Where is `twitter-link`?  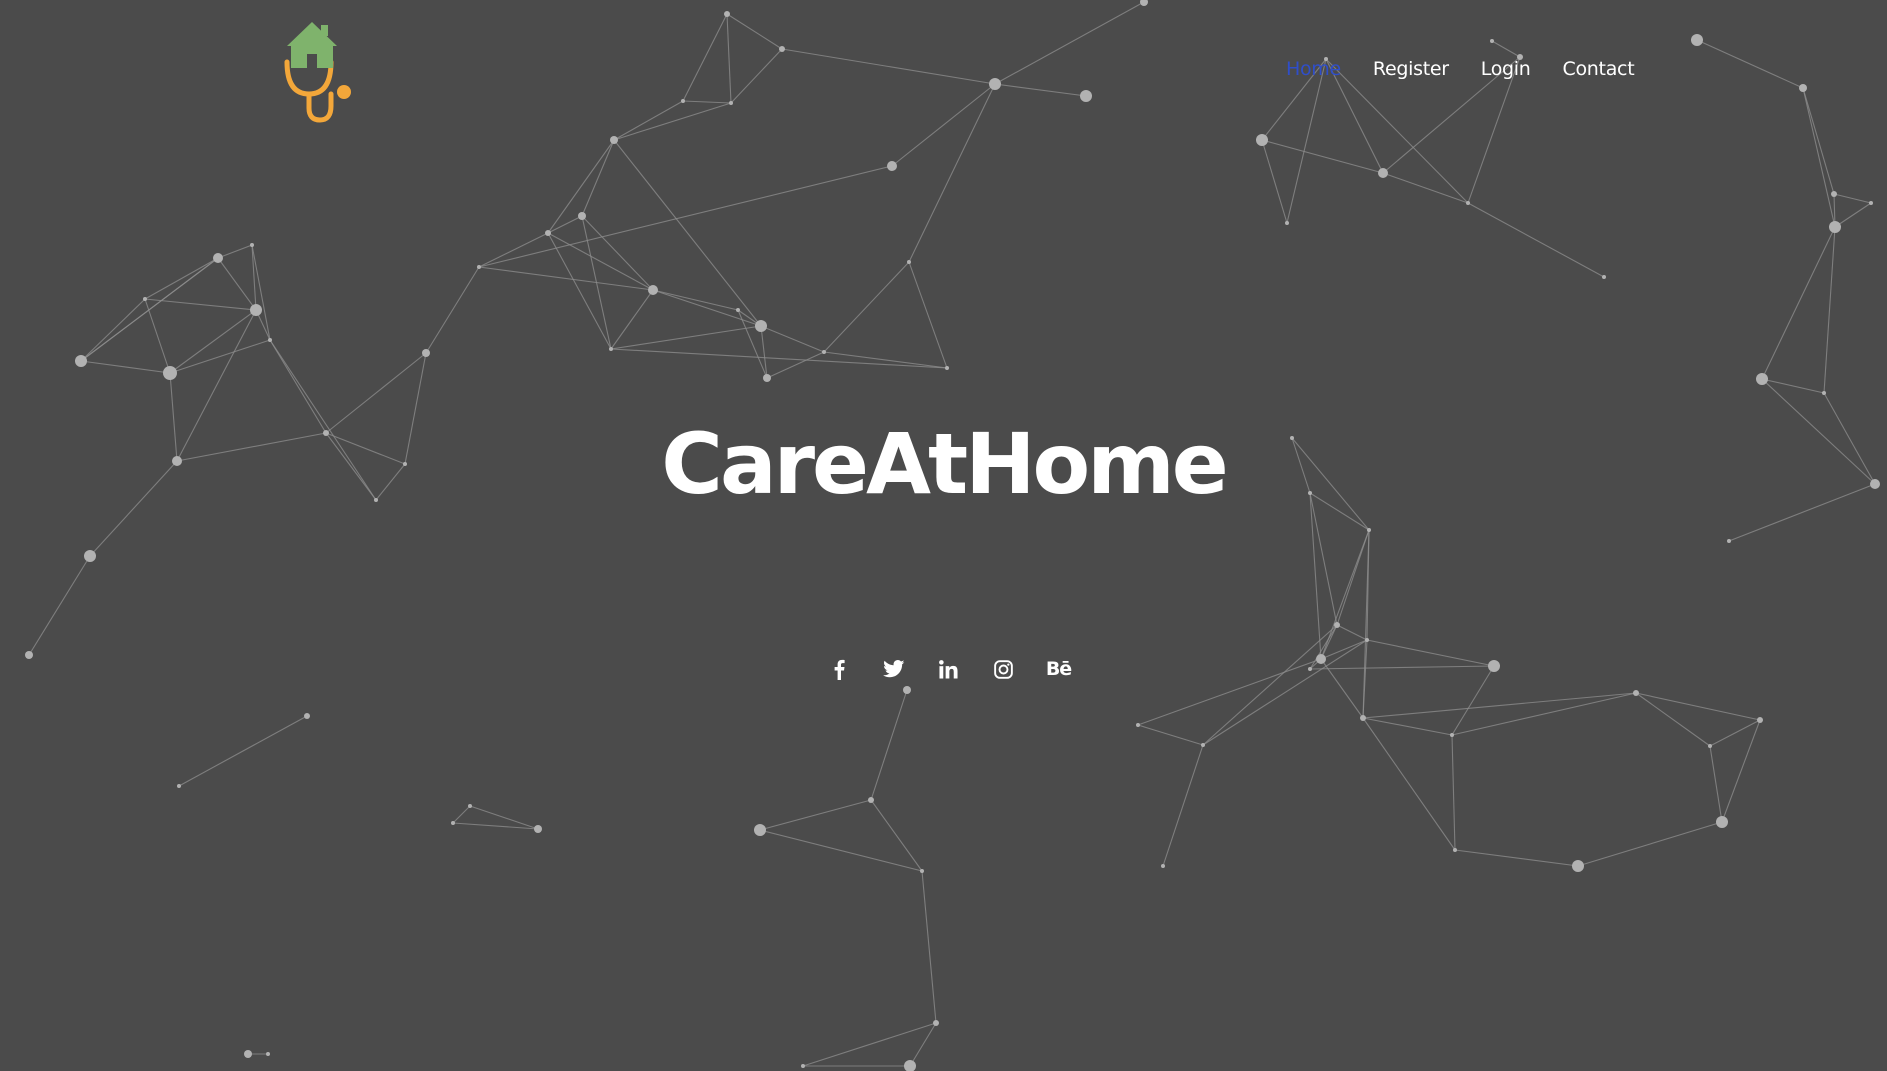
twitter-link is located at coordinates (893, 669).